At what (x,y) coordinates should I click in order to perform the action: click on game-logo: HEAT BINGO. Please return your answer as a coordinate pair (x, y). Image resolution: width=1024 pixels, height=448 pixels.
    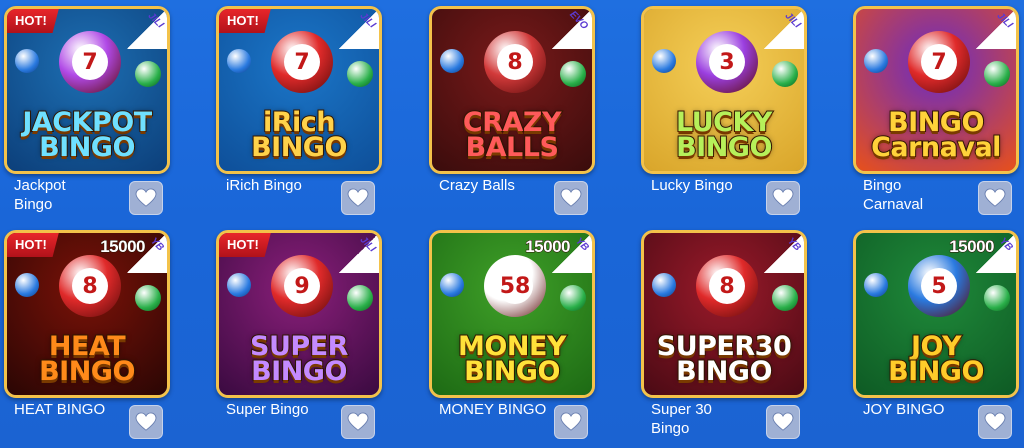
    Looking at the image, I should click on (87, 359).